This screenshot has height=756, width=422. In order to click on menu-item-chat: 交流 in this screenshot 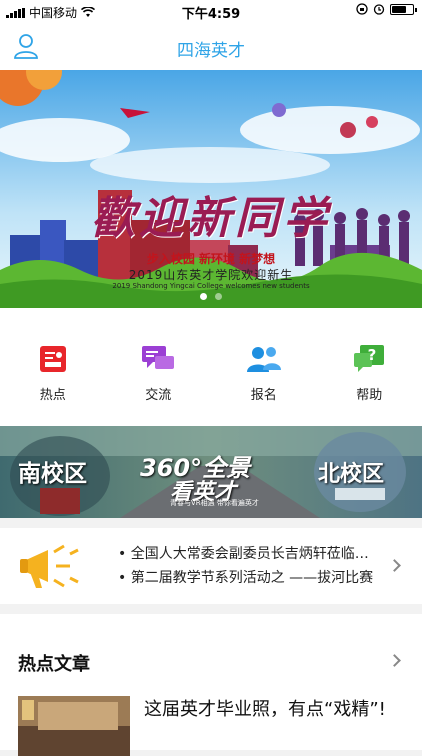, I will do `click(159, 367)`.